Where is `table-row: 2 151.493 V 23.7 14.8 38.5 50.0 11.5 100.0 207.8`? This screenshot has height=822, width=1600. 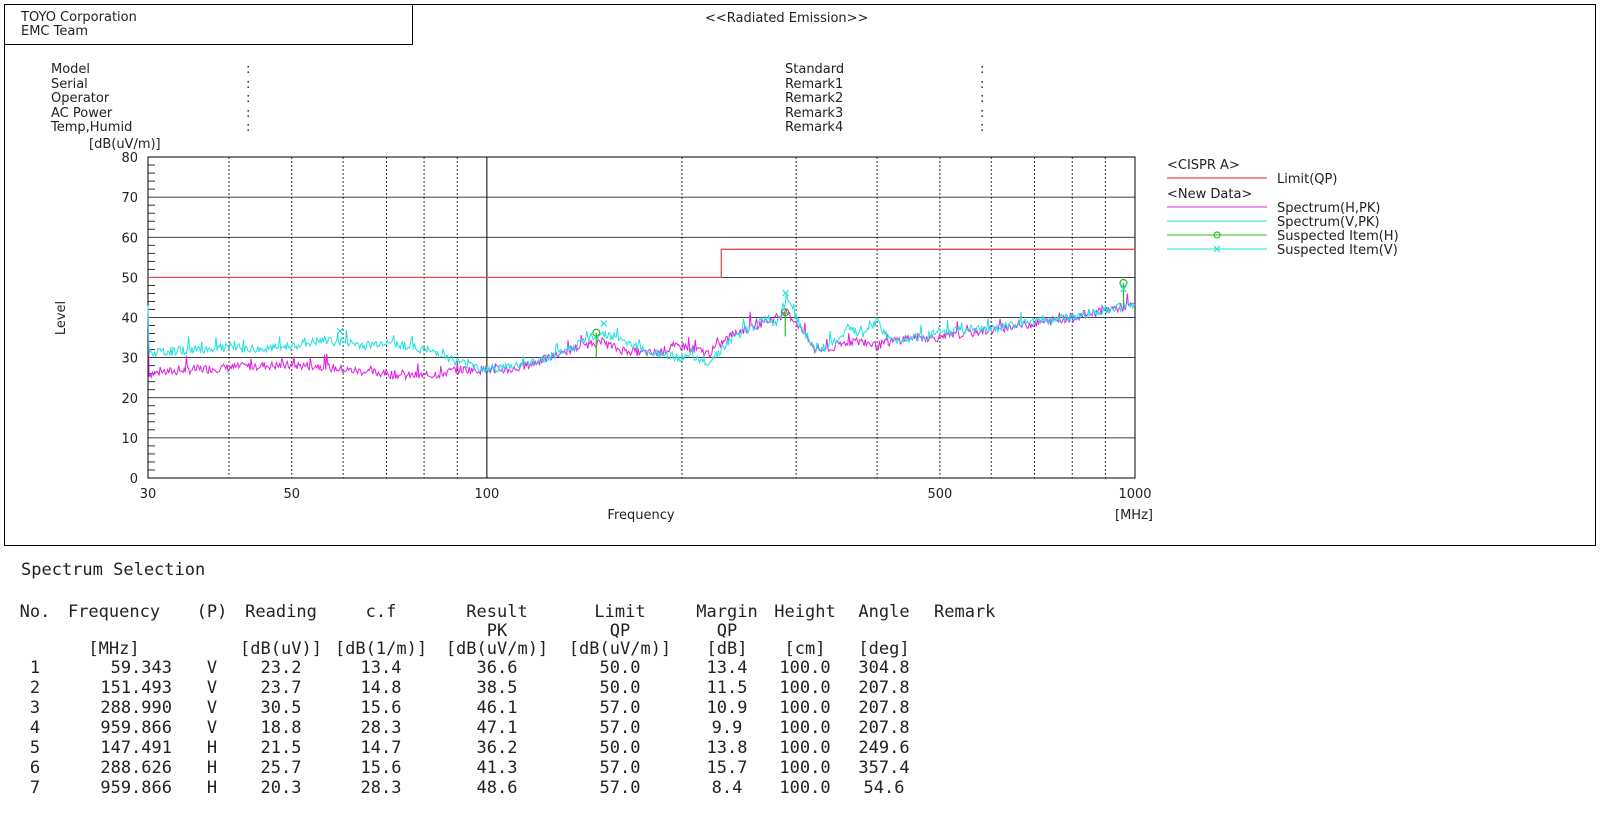 table-row: 2 151.493 V 23.7 14.8 38.5 50.0 11.5 100.0 207.8 is located at coordinates (514, 688).